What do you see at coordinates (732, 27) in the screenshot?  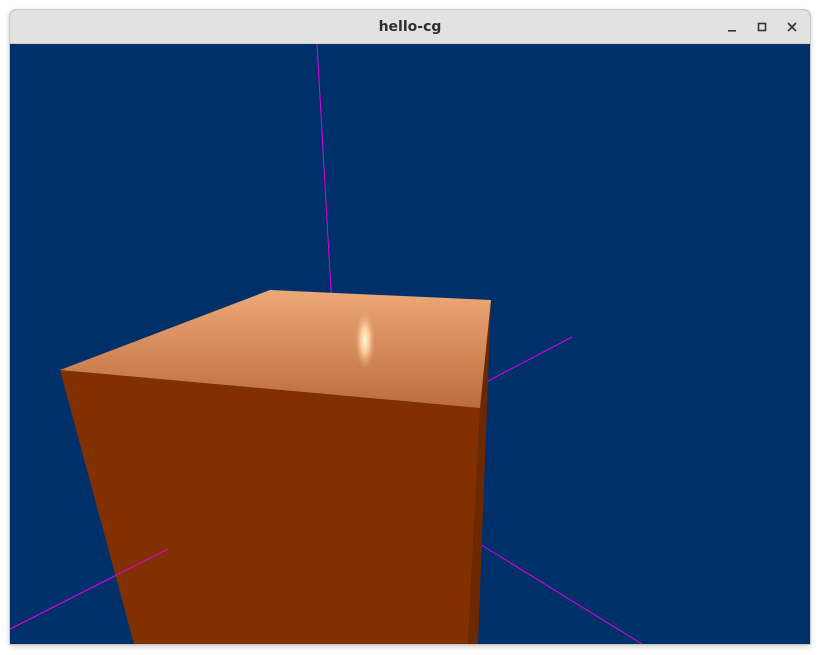 I see `minimize-button` at bounding box center [732, 27].